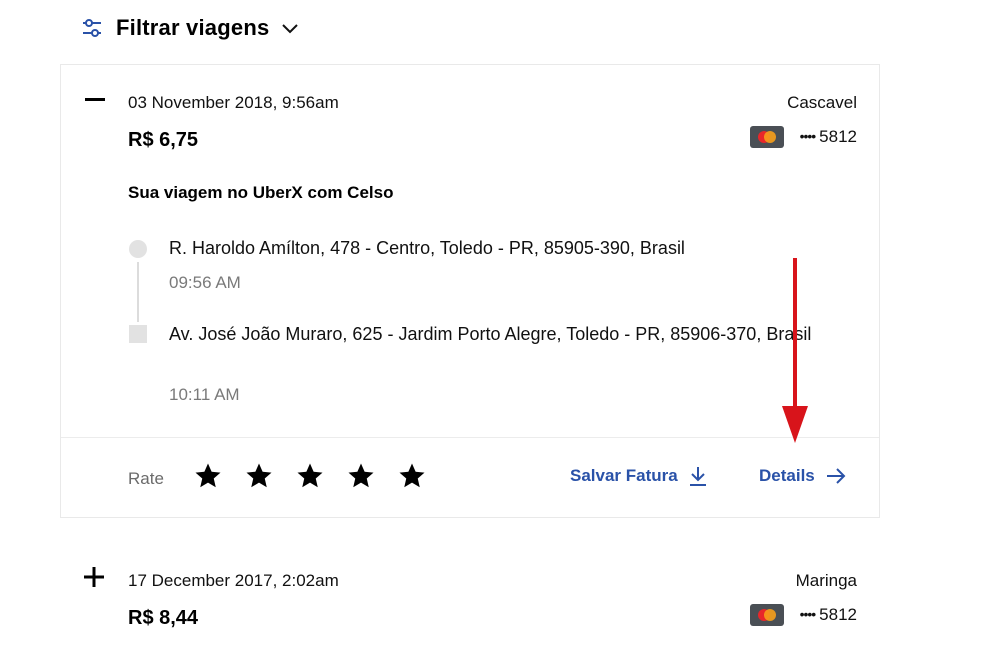 The height and width of the screenshot is (650, 984). I want to click on save-invoice-link: Salvar Fatura, so click(640, 476).